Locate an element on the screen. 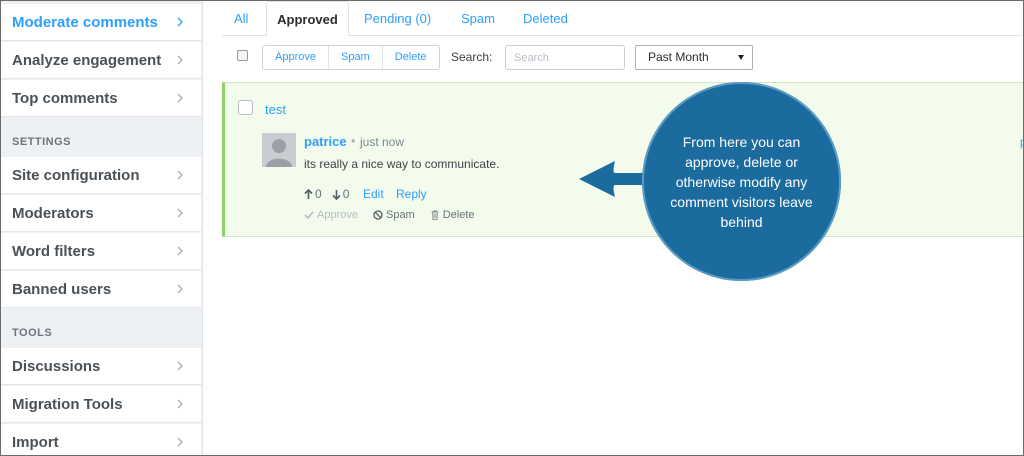 The image size is (1024, 456). sidebar-item-moderators: Moderators is located at coordinates (101, 213).